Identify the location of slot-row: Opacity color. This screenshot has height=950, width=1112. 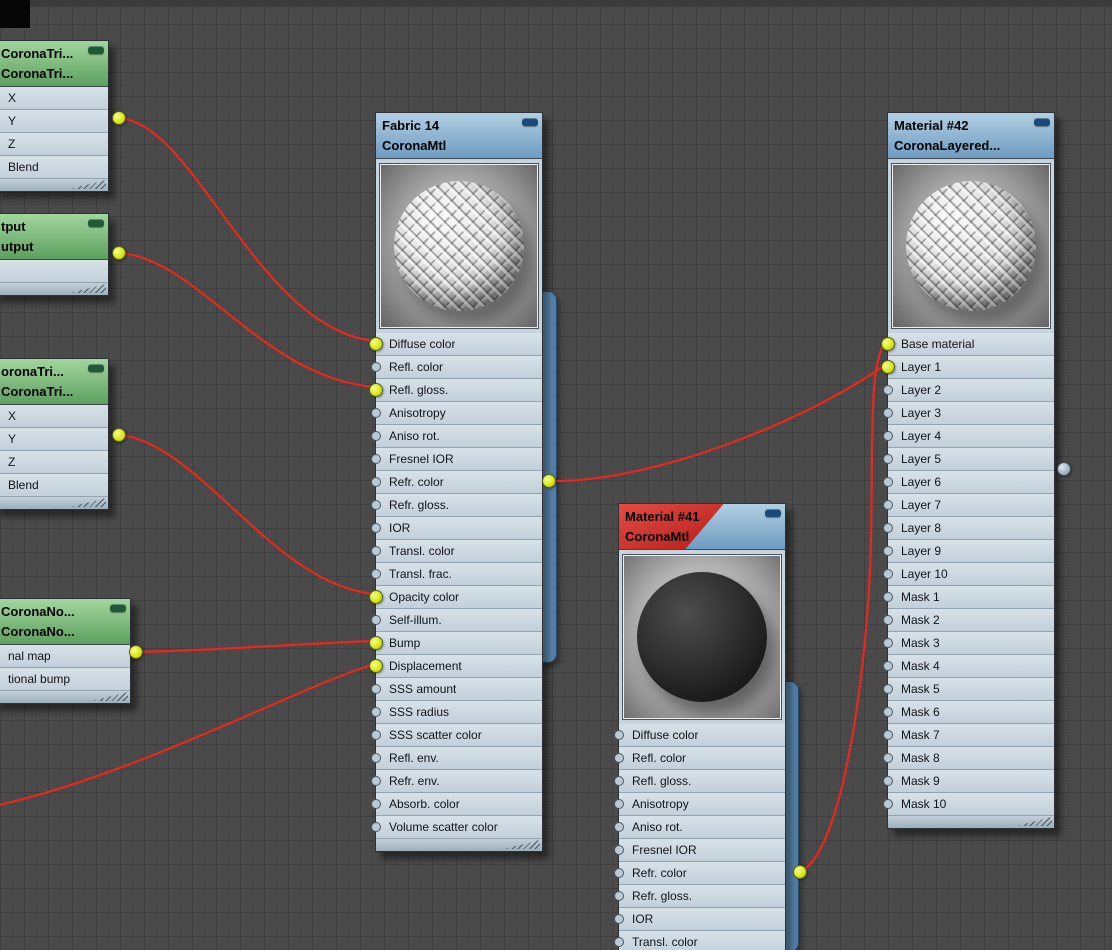
(455, 597).